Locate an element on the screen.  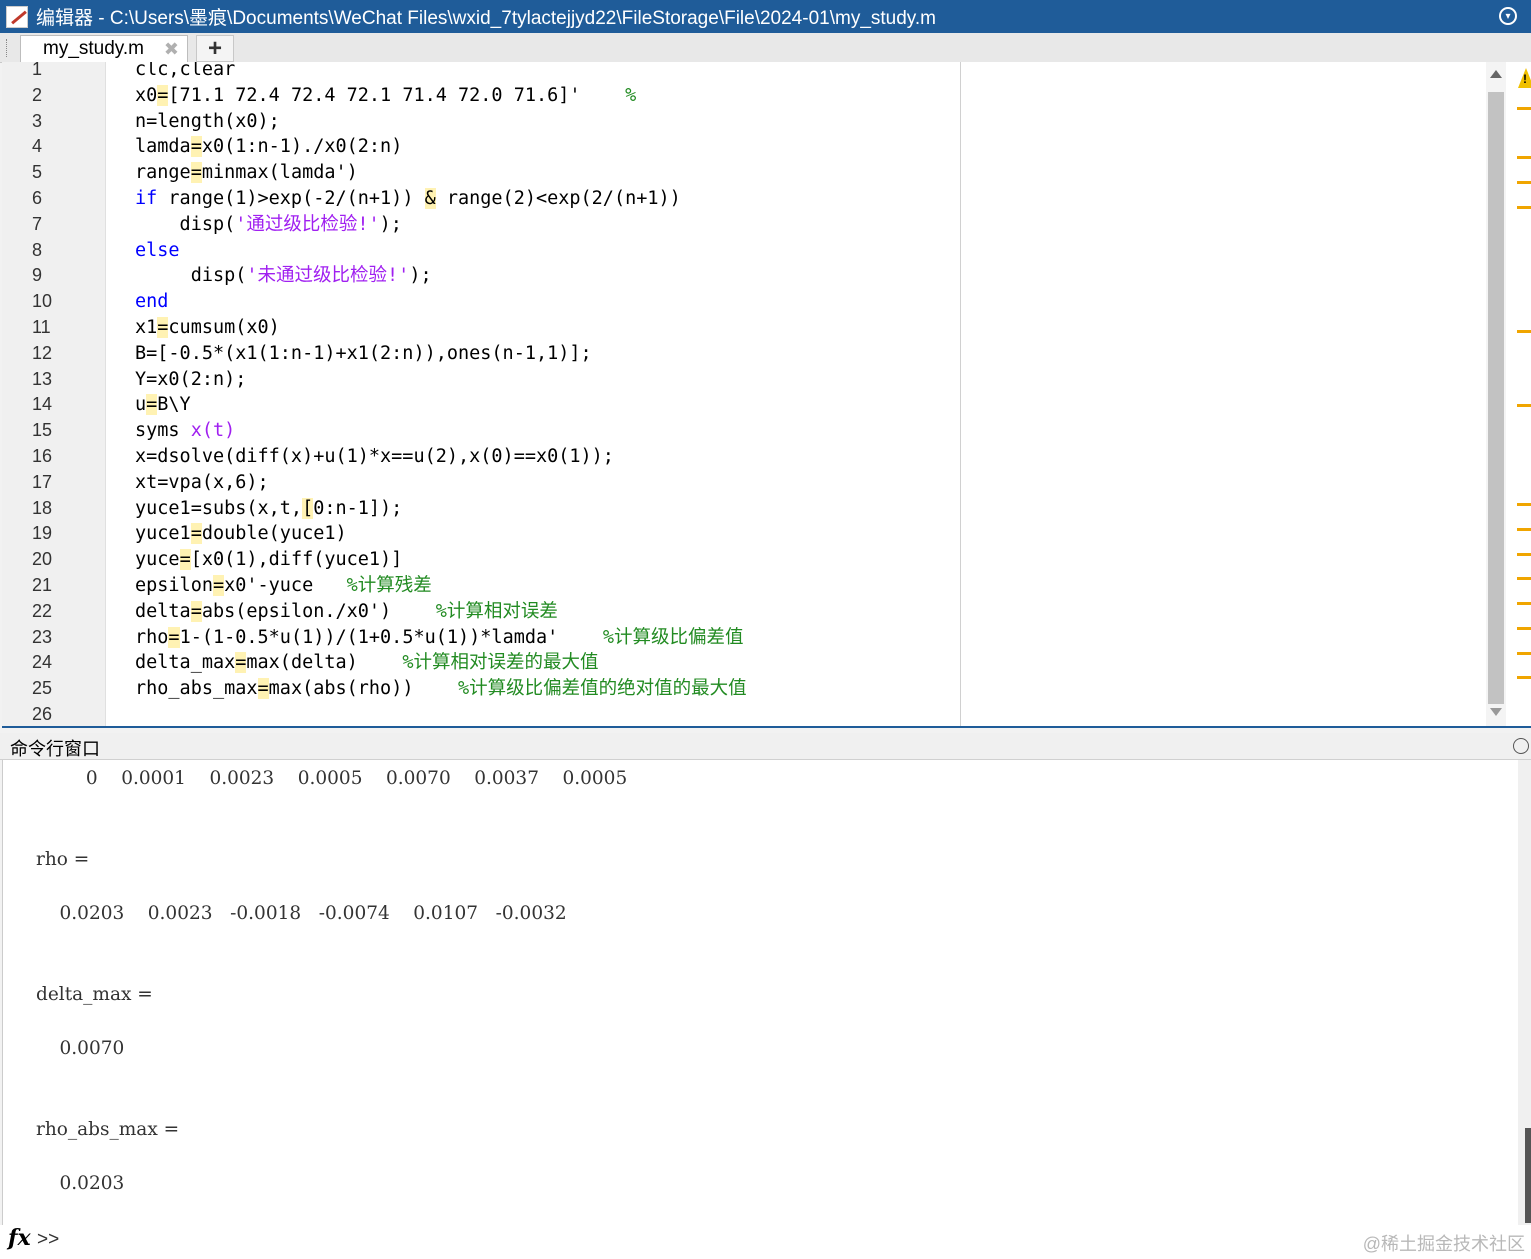
scroll-thumb is located at coordinates (1496, 398).